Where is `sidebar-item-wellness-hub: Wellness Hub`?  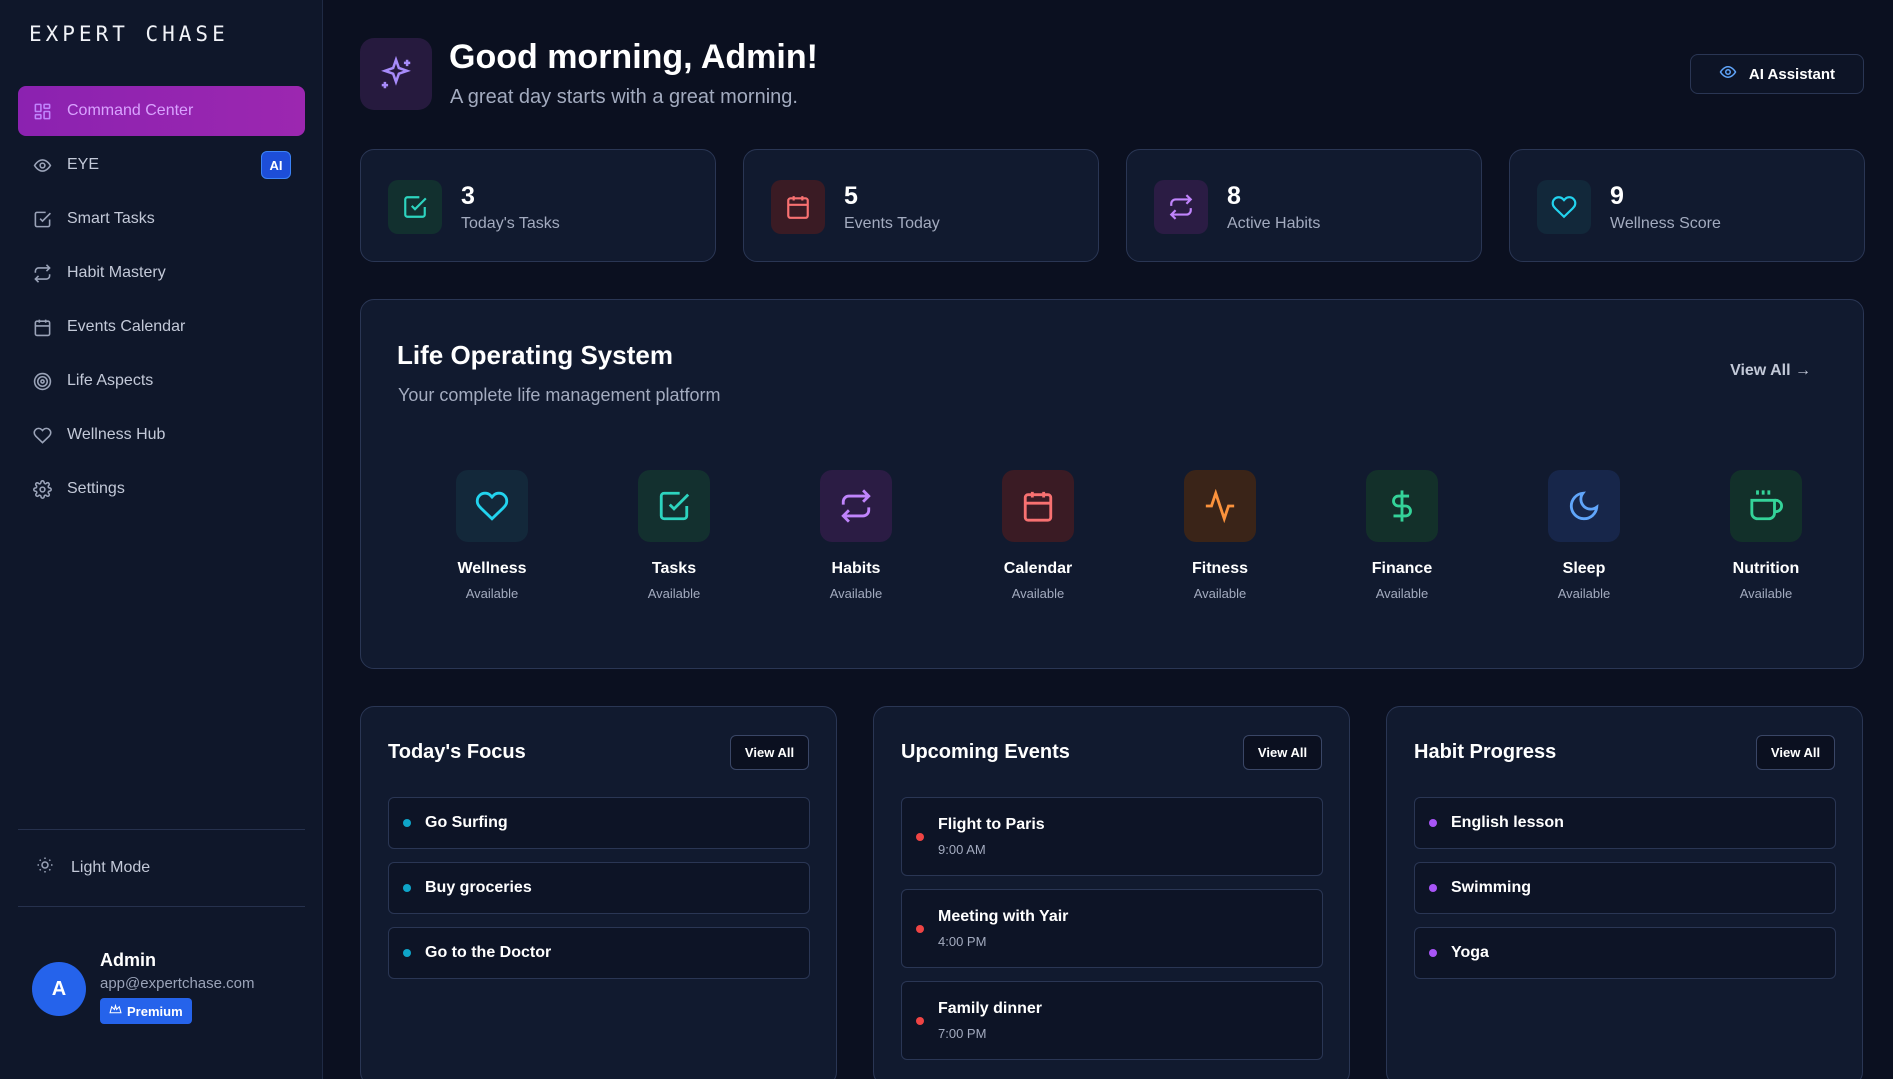 sidebar-item-wellness-hub: Wellness Hub is located at coordinates (161, 435).